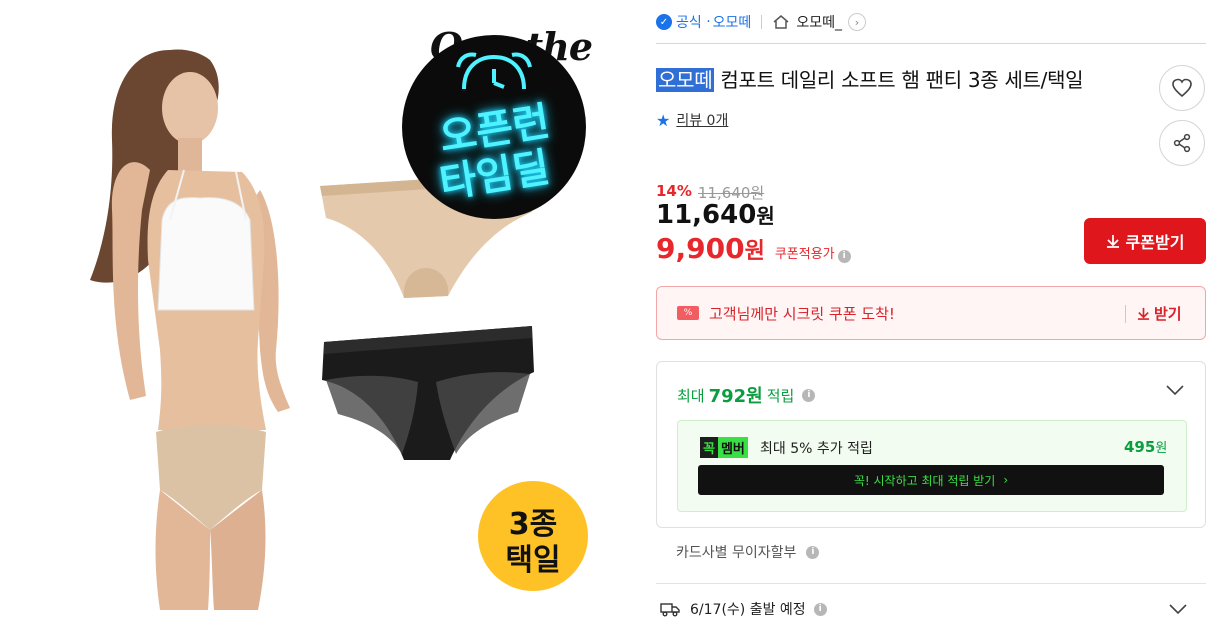 This screenshot has height=630, width=1214. What do you see at coordinates (1155, 242) in the screenshot?
I see `coupon-button-label: 쿠폰받기` at bounding box center [1155, 242].